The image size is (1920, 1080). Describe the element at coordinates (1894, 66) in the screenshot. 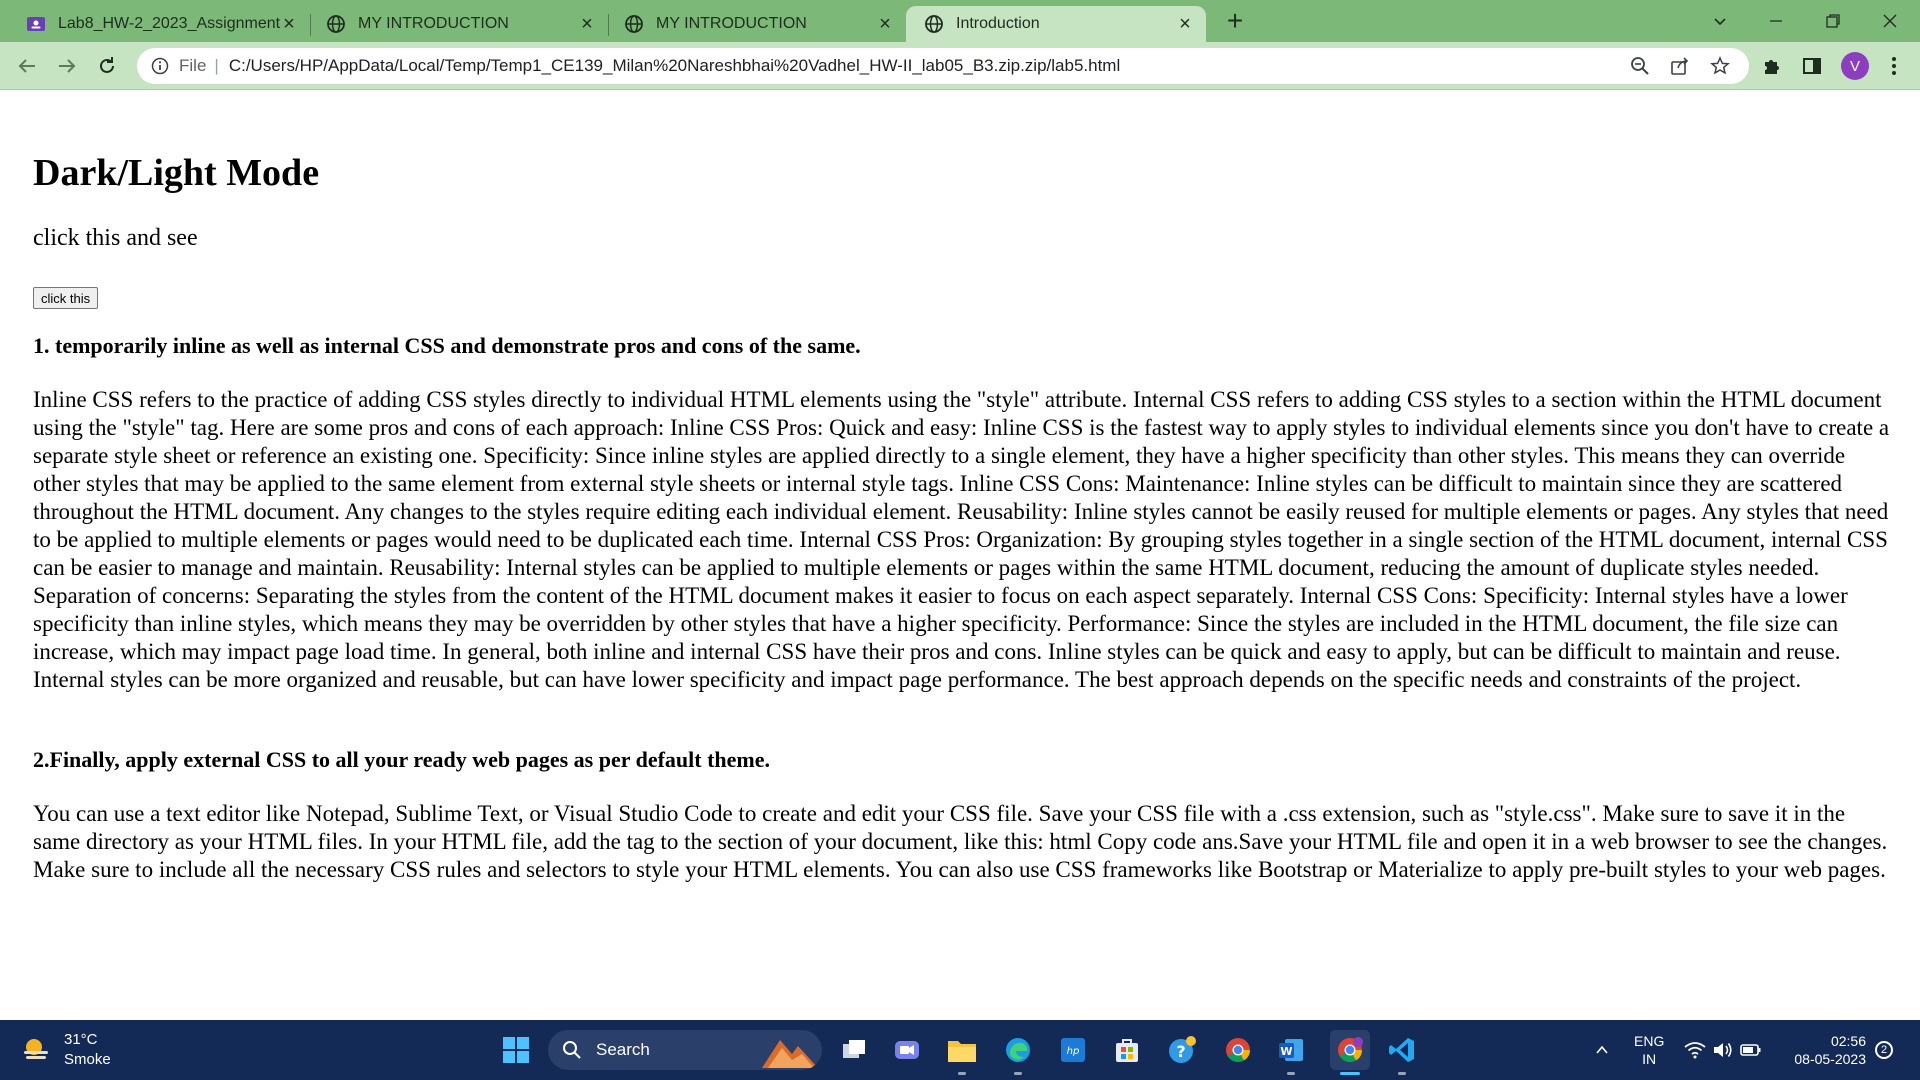

I see `menu-kebab-icon` at that location.